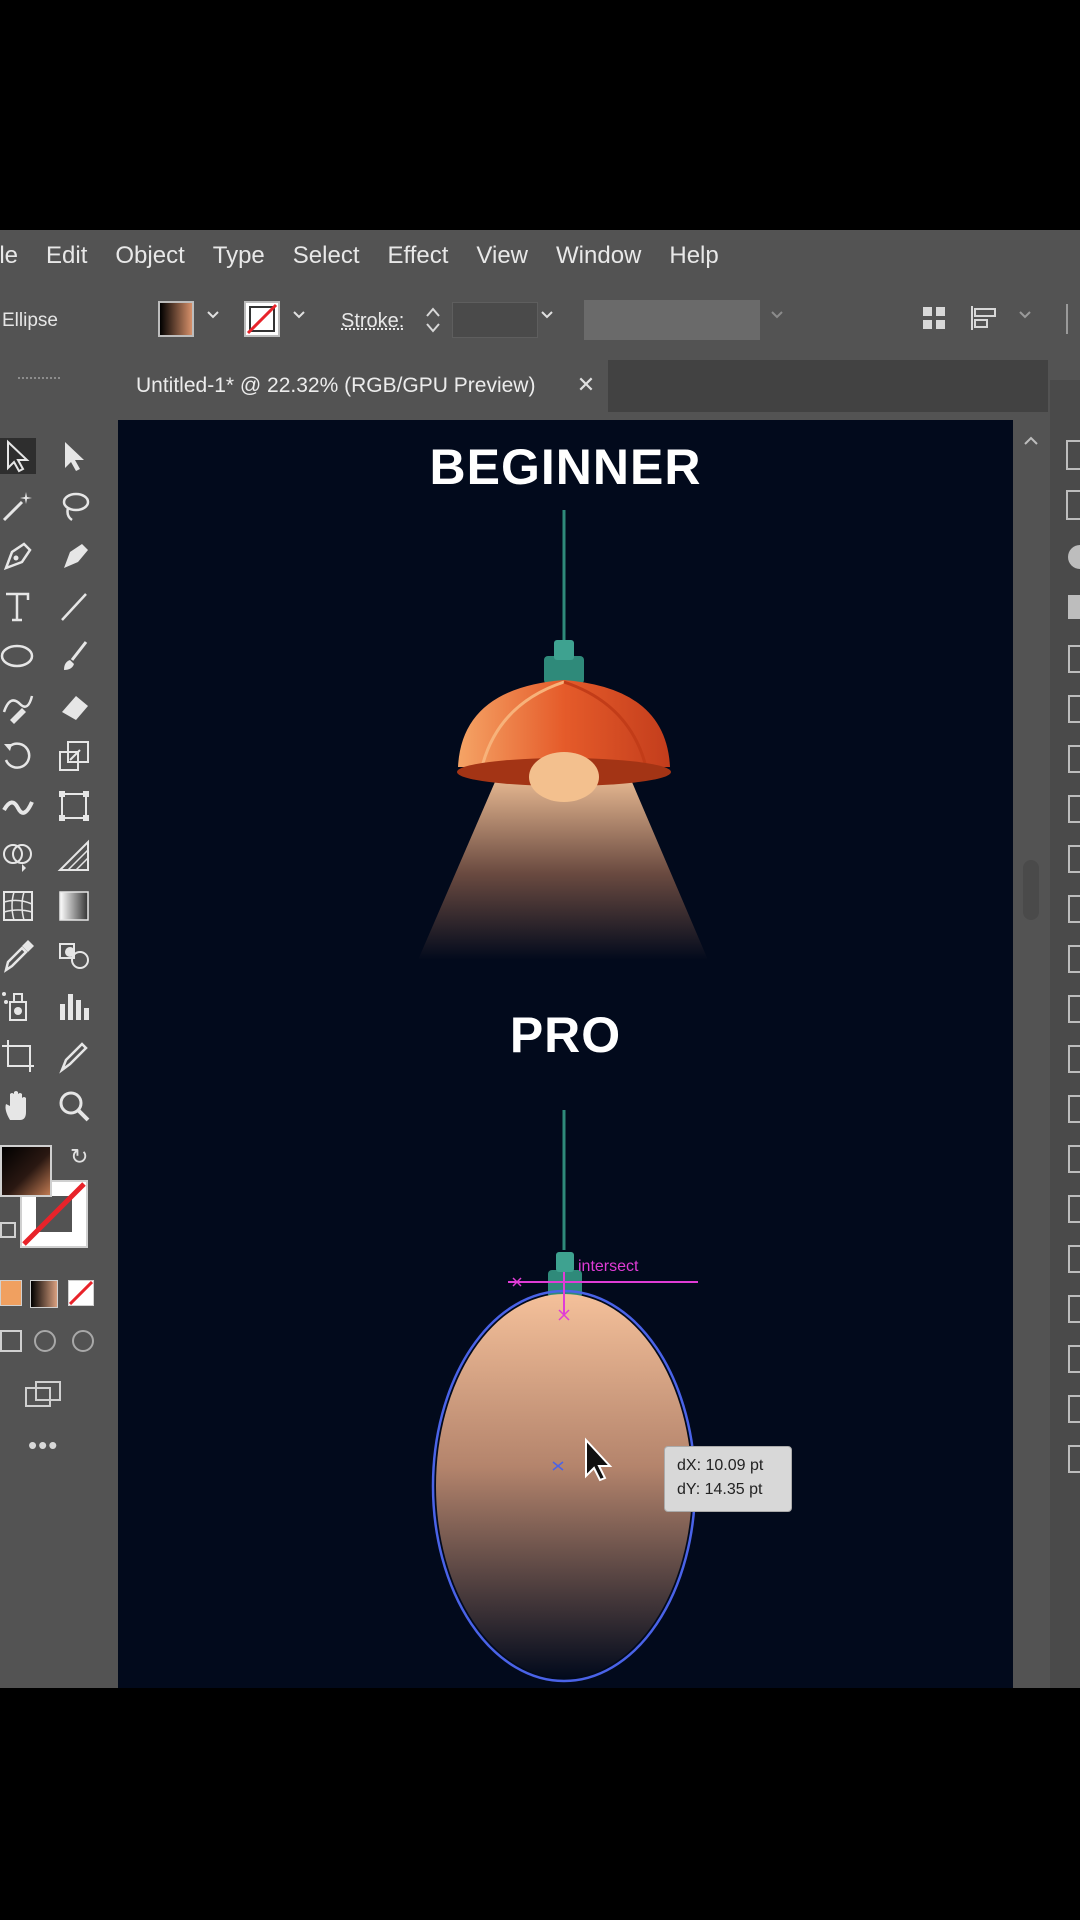  I want to click on panel-icon-character, so click(1074, 1159).